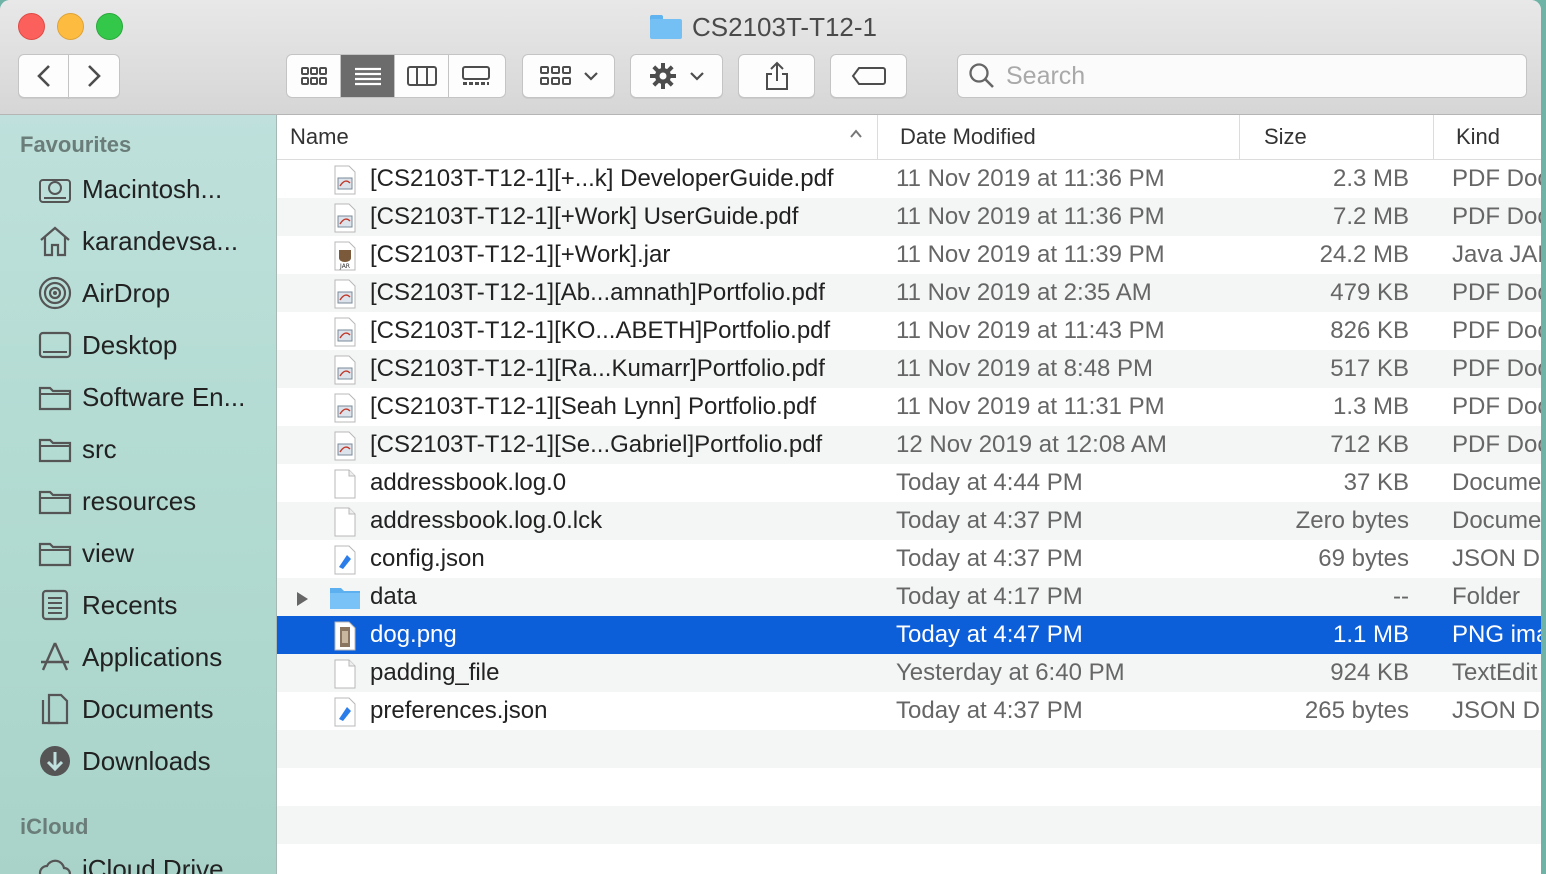 The width and height of the screenshot is (1546, 874). What do you see at coordinates (568, 76) in the screenshot?
I see `group-by-button` at bounding box center [568, 76].